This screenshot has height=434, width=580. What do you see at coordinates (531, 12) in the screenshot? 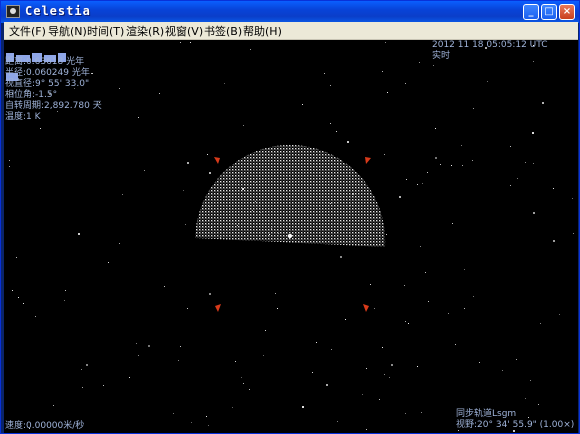
I see `minimize-button: _` at bounding box center [531, 12].